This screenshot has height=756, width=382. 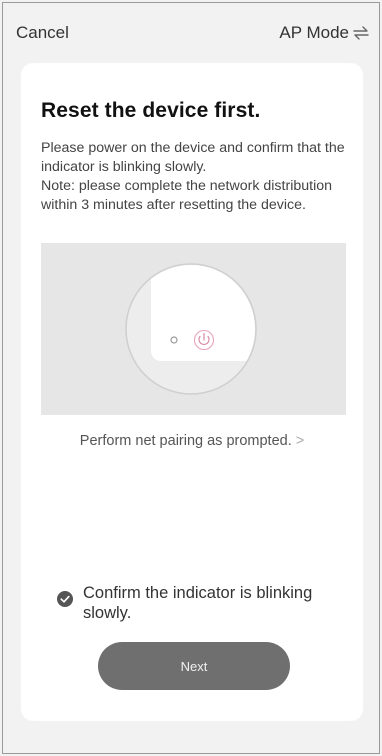 I want to click on device-graphic, so click(x=191, y=329).